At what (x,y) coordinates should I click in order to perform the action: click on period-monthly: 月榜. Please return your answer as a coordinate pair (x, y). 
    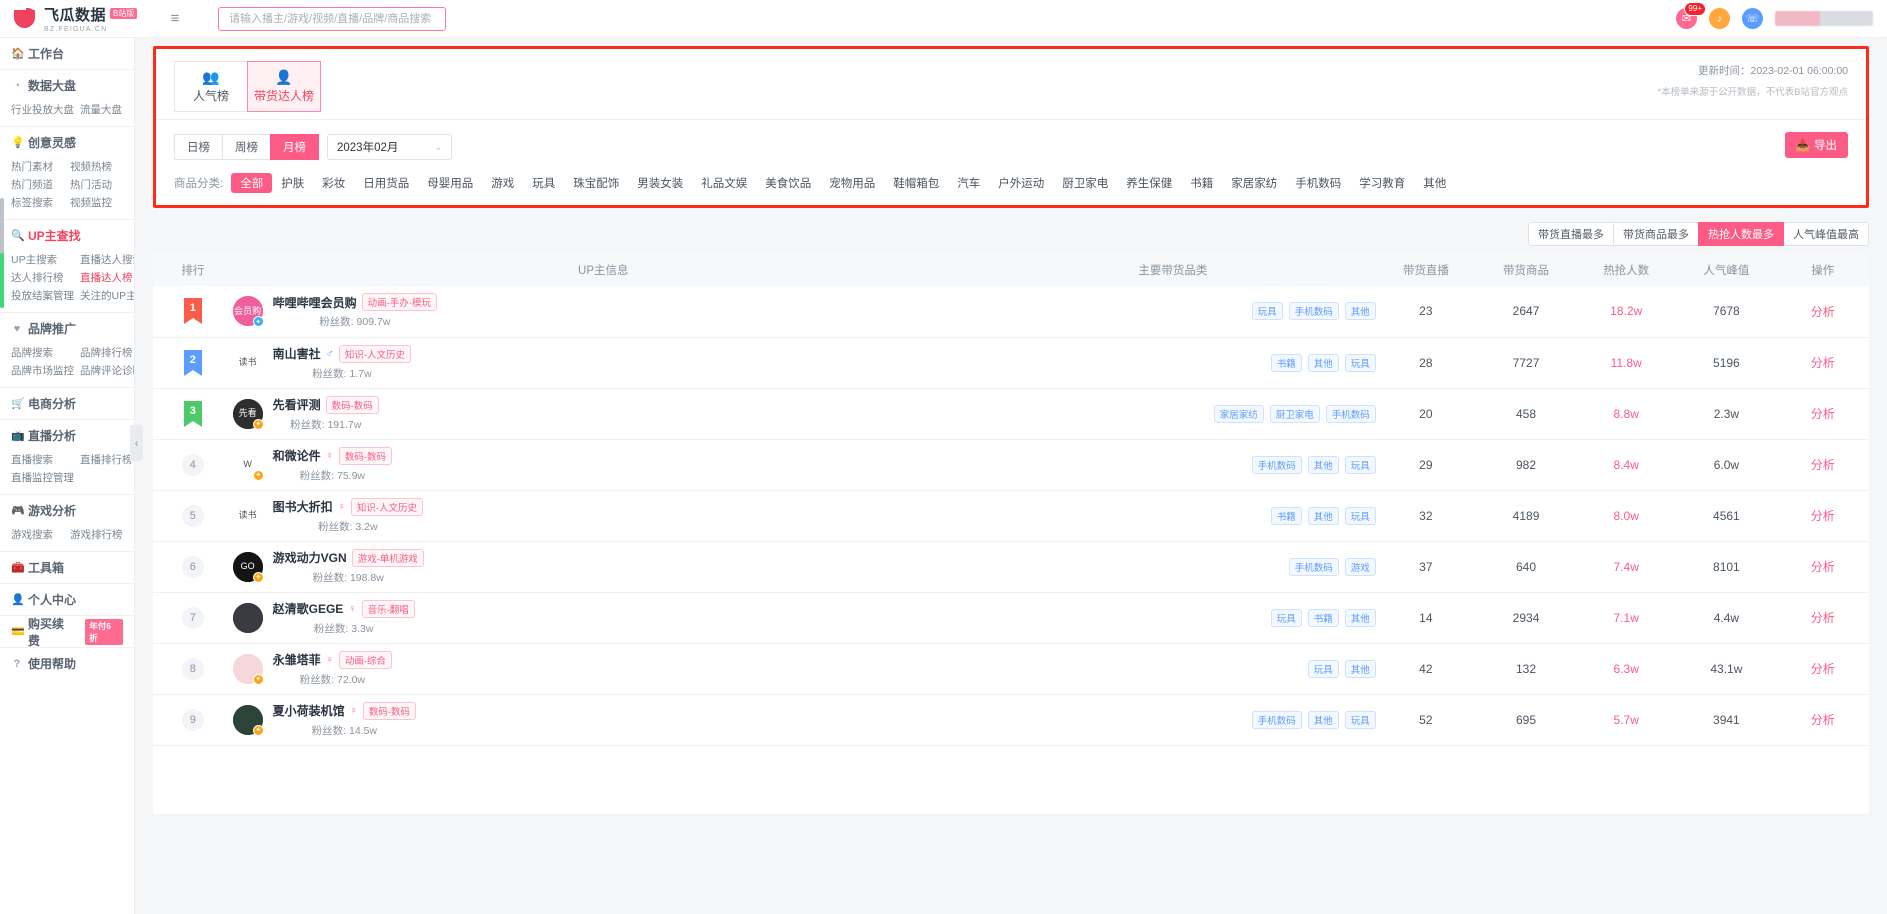
    Looking at the image, I should click on (294, 147).